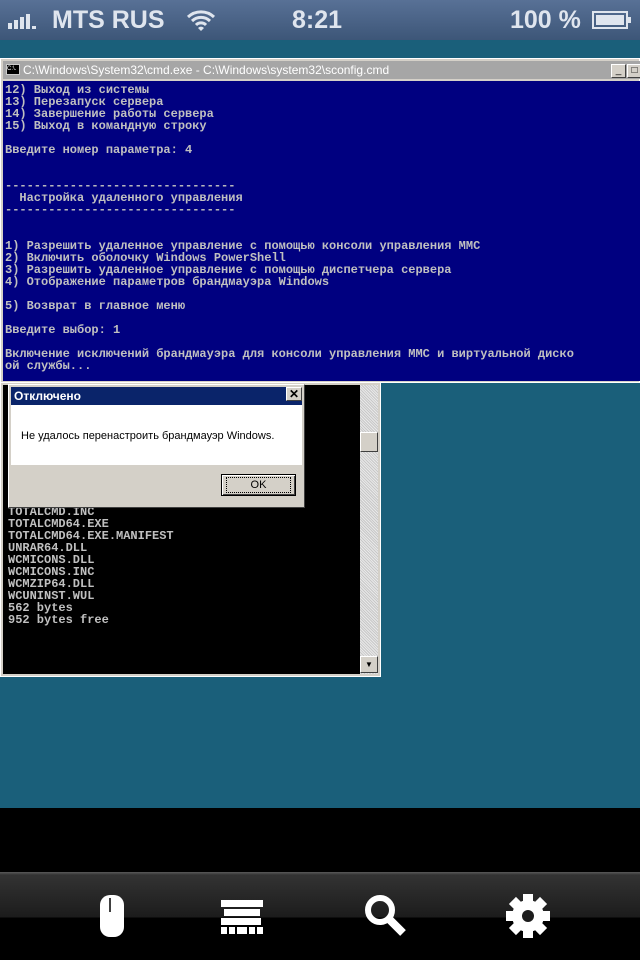  What do you see at coordinates (108, 20) in the screenshot?
I see `carrier: MTS RUS` at bounding box center [108, 20].